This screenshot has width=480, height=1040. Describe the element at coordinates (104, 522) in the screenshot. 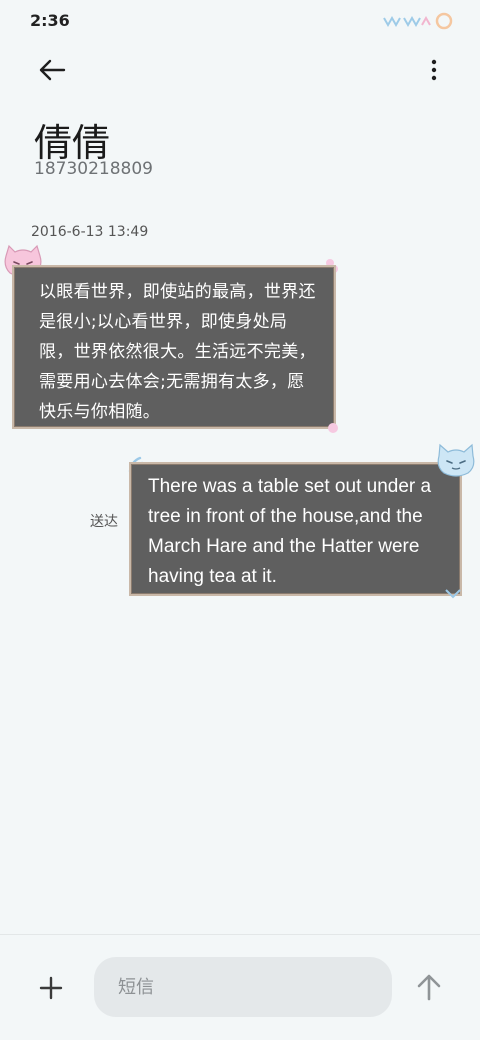

I see `delivery-status: 送达` at that location.